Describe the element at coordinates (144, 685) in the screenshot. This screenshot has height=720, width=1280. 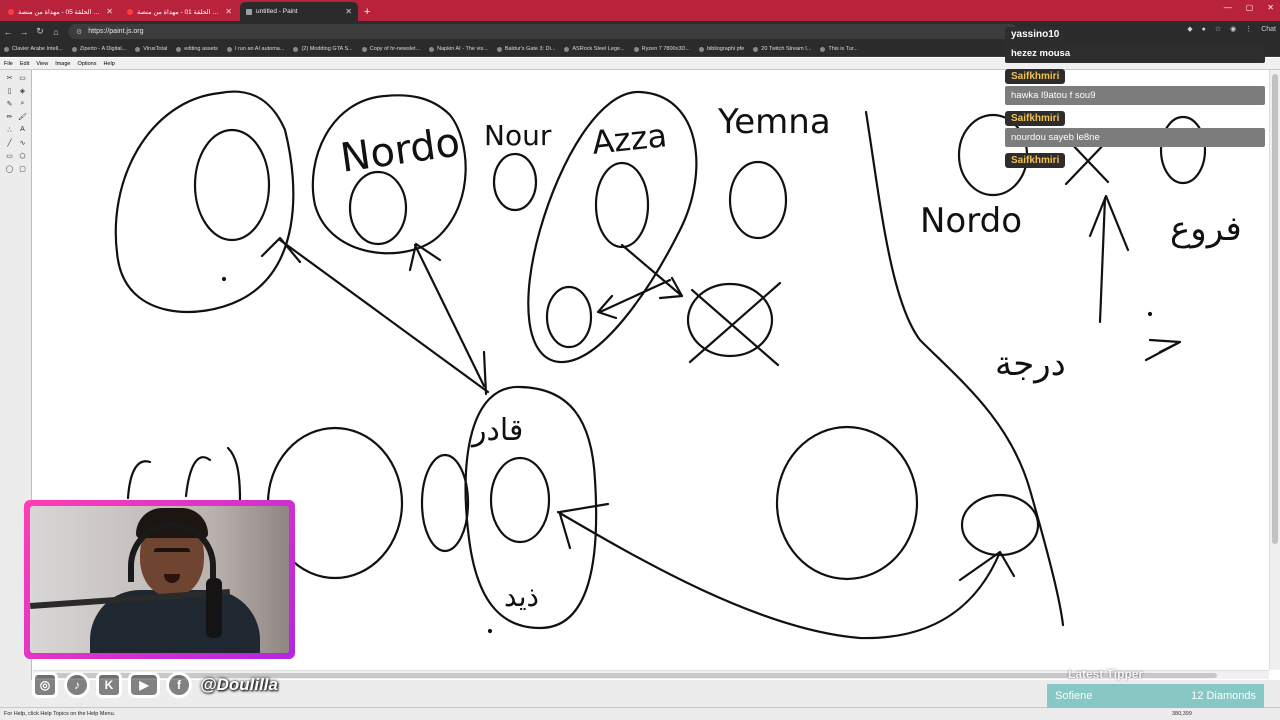
I see `youtube-icon: ▶` at that location.